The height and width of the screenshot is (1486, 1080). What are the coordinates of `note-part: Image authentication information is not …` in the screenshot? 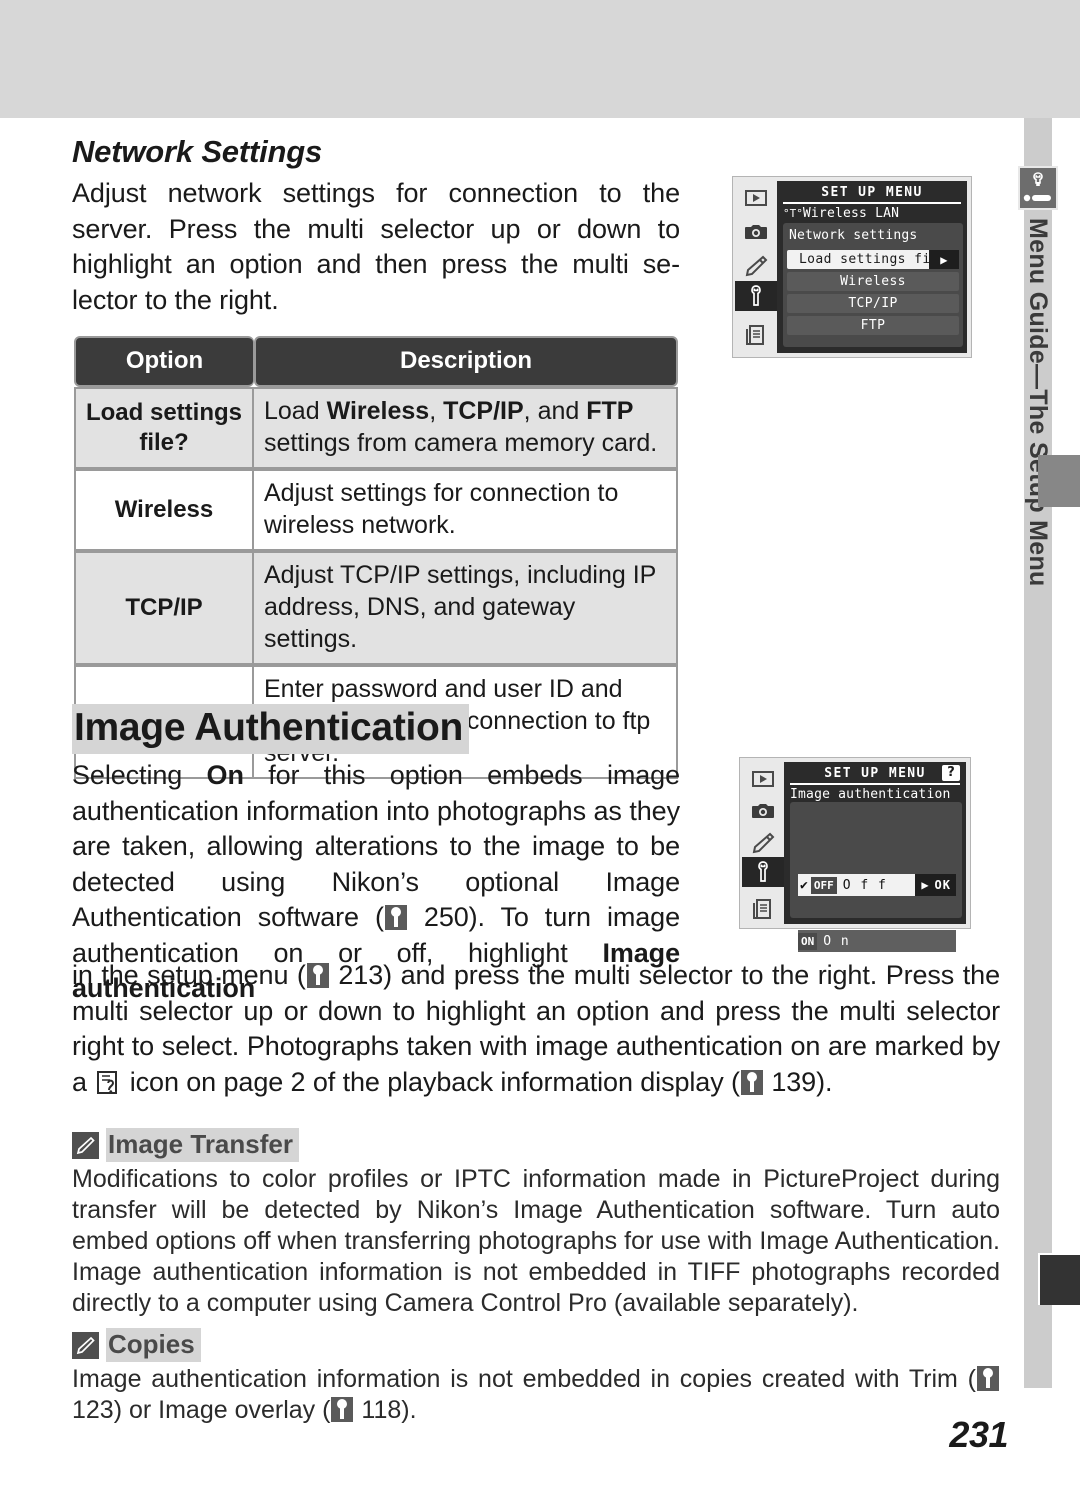 It's located at (524, 1379).